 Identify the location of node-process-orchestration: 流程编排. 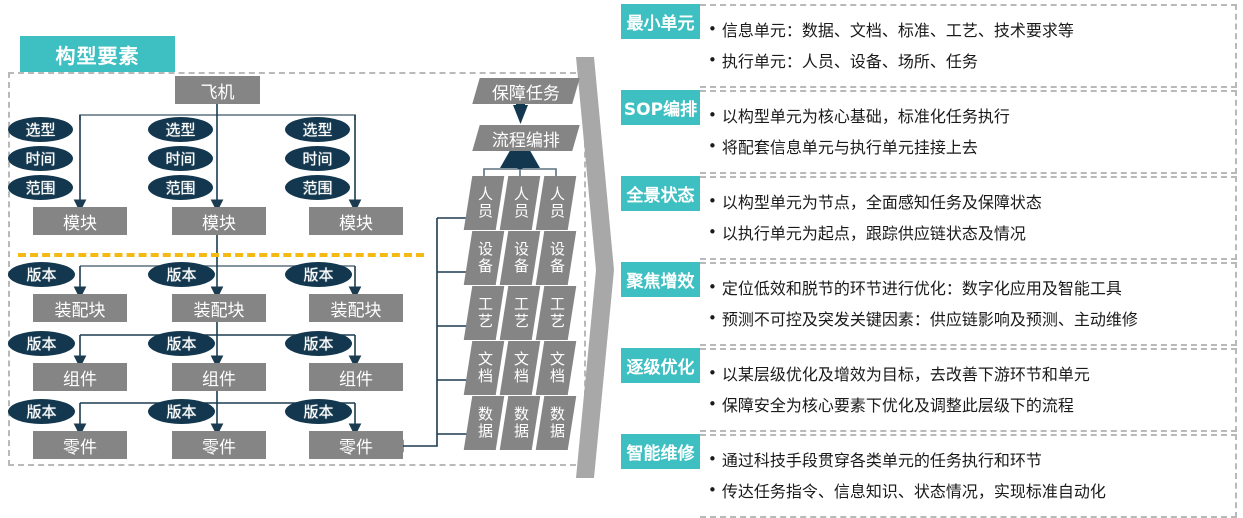
(526, 138).